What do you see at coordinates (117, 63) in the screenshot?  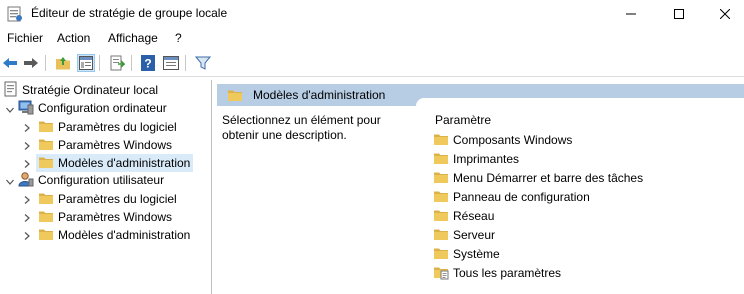 I see `export-list-icon` at bounding box center [117, 63].